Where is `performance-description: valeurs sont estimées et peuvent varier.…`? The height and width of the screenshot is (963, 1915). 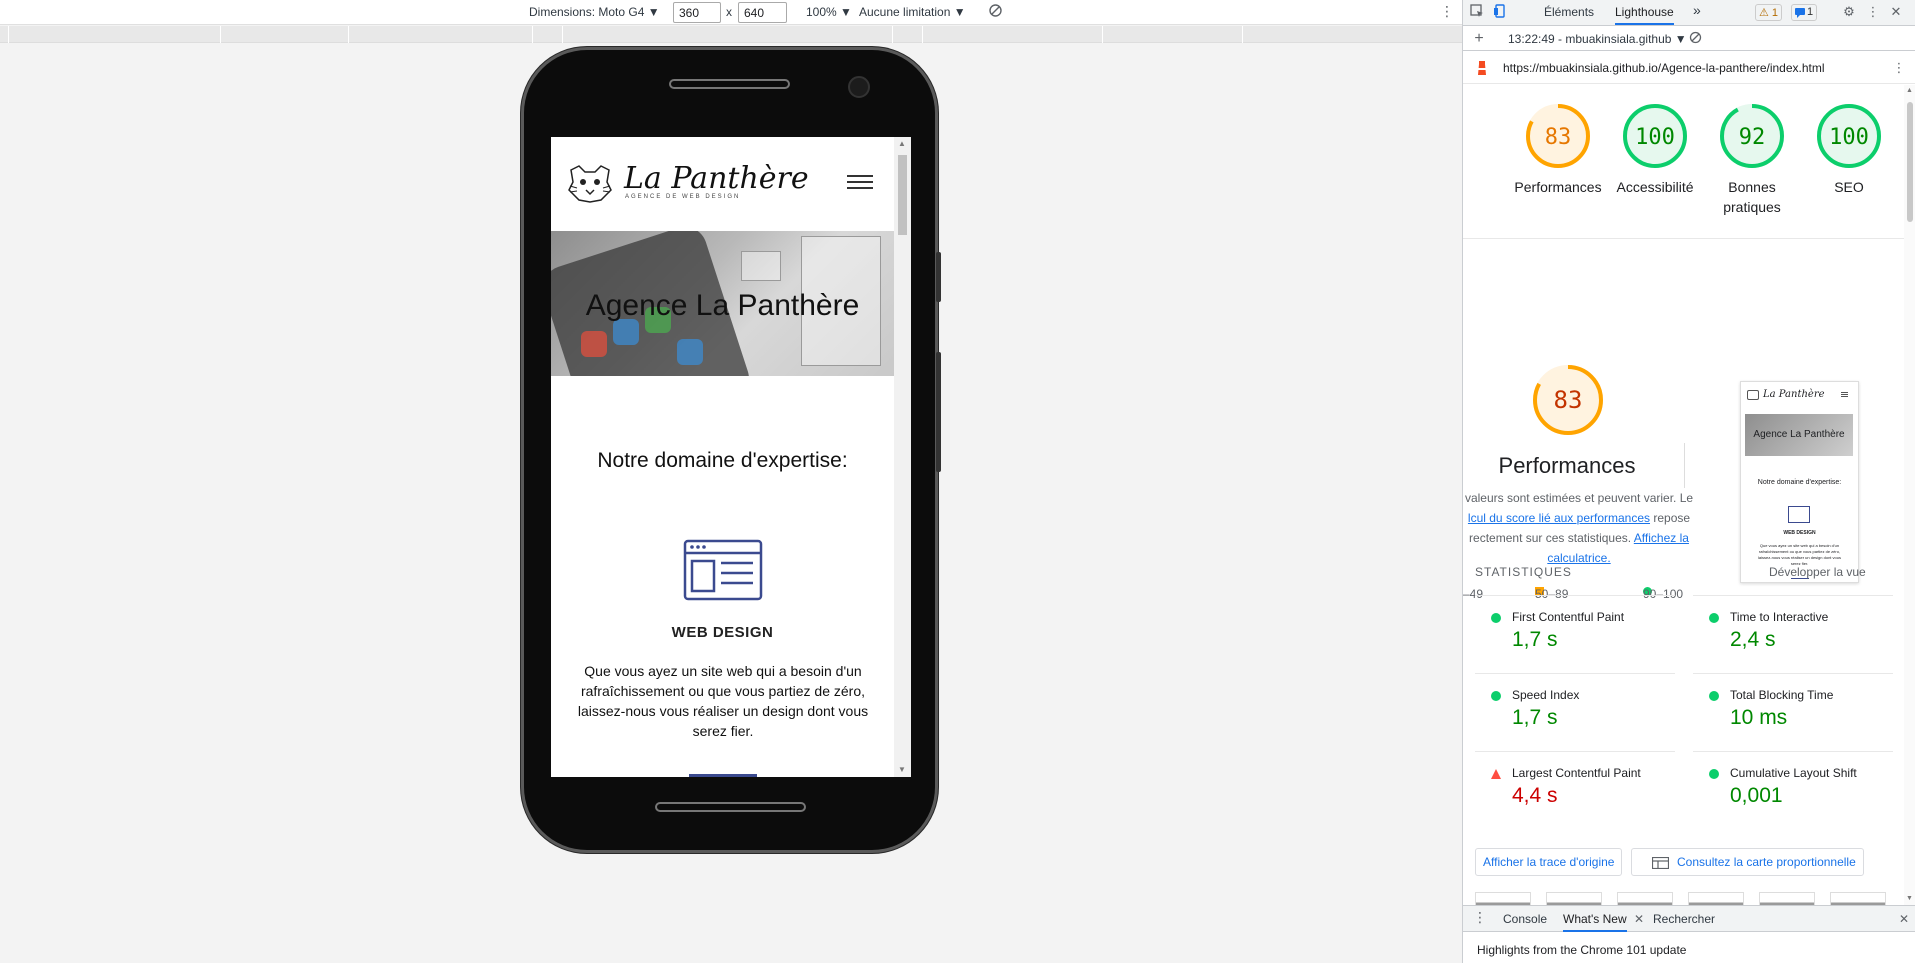
performance-description: valeurs sont estimées et peuvent varier.… is located at coordinates (1579, 528).